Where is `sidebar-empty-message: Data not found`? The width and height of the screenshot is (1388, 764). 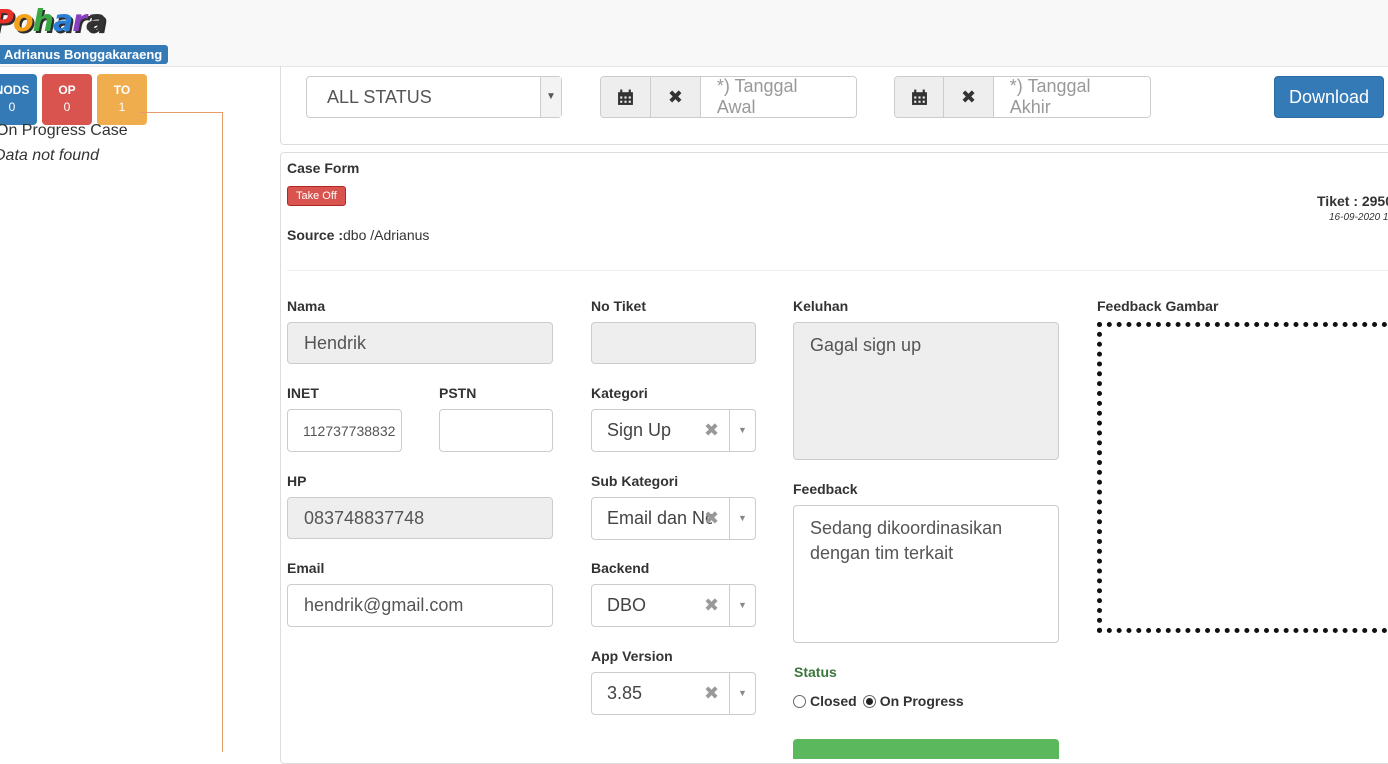
sidebar-empty-message: Data not found is located at coordinates (49, 155).